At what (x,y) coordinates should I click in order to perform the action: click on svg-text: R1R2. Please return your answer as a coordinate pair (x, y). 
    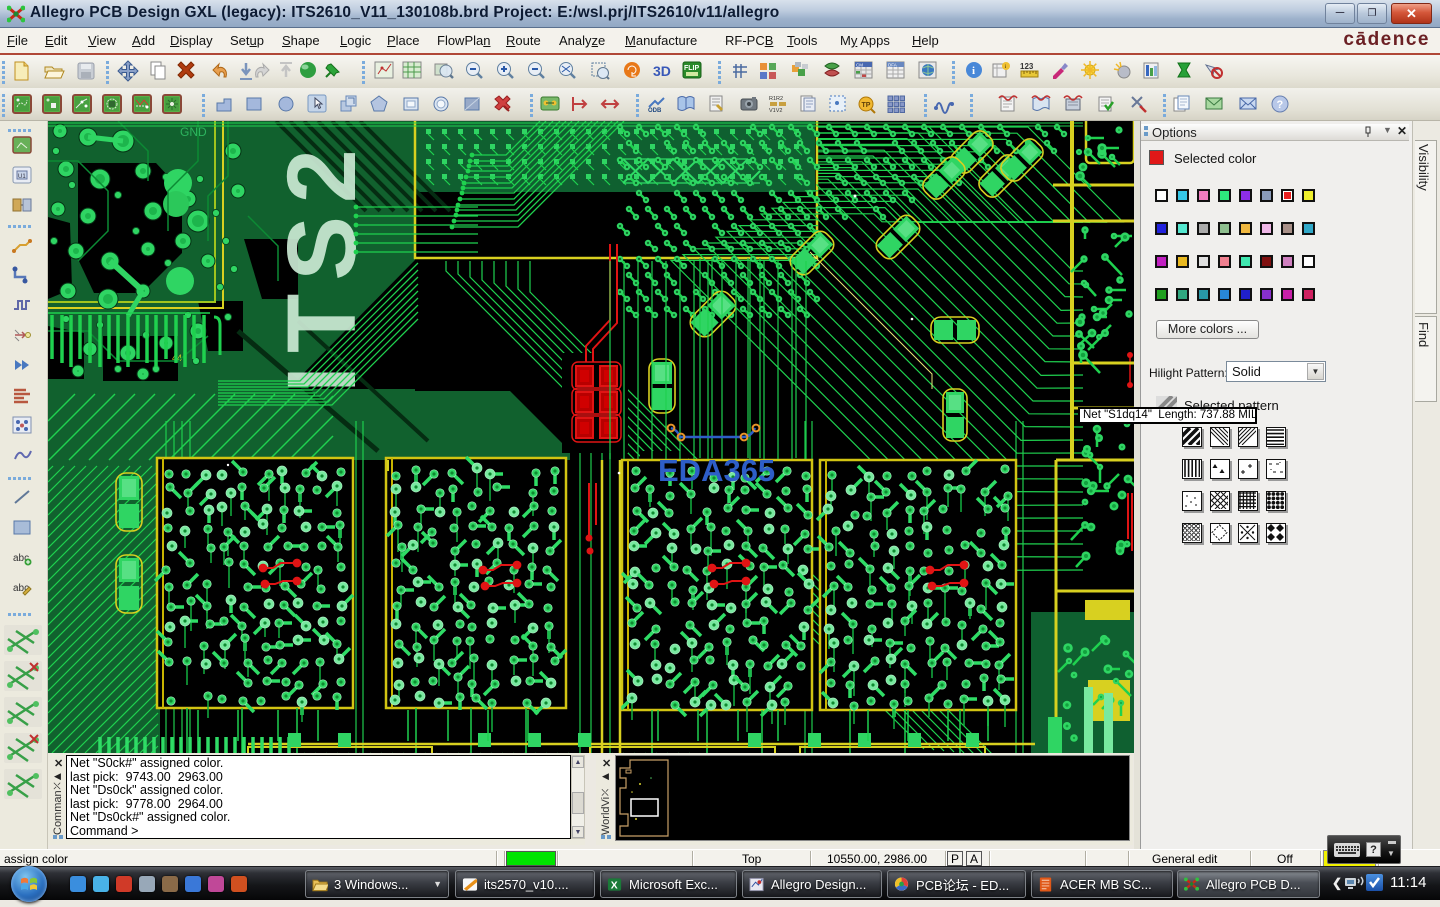
    Looking at the image, I should click on (776, 99).